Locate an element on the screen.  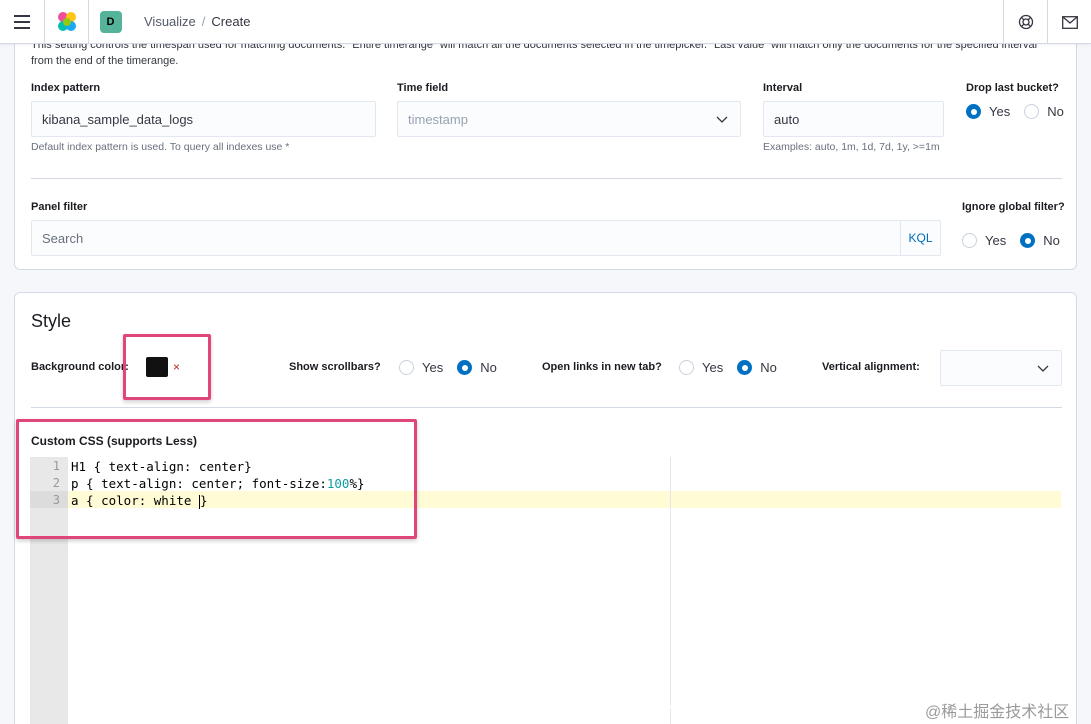
vertical-alignment-label: Vertical alignment: is located at coordinates (871, 367).